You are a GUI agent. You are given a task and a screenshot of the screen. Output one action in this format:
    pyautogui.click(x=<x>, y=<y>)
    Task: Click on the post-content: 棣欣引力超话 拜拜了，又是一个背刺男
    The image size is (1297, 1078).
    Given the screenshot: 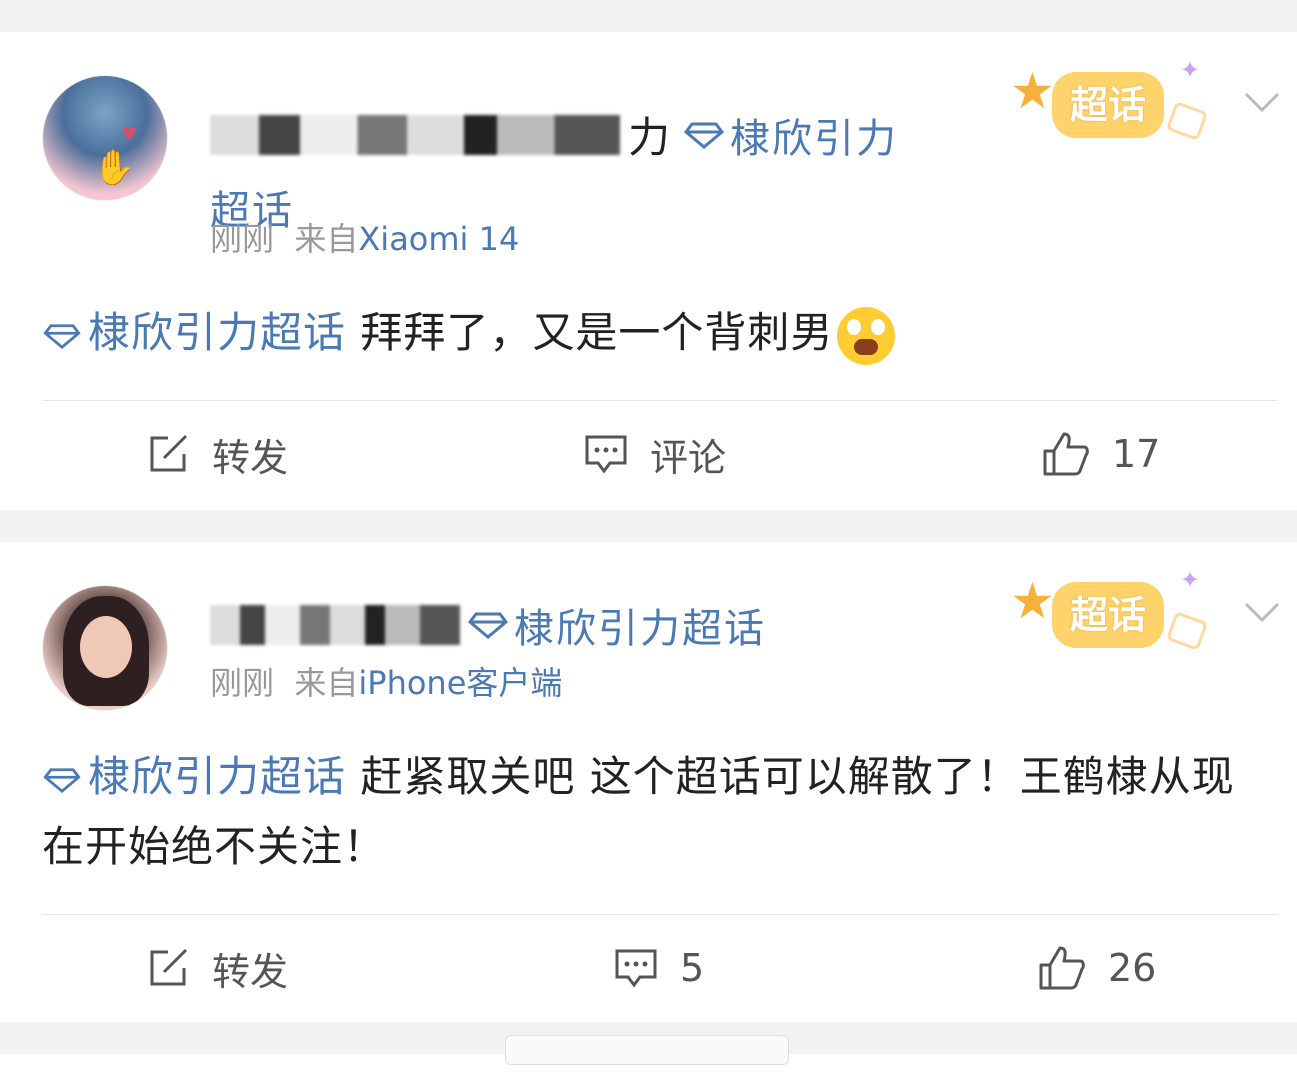 What is the action you would take?
    pyautogui.click(x=657, y=333)
    